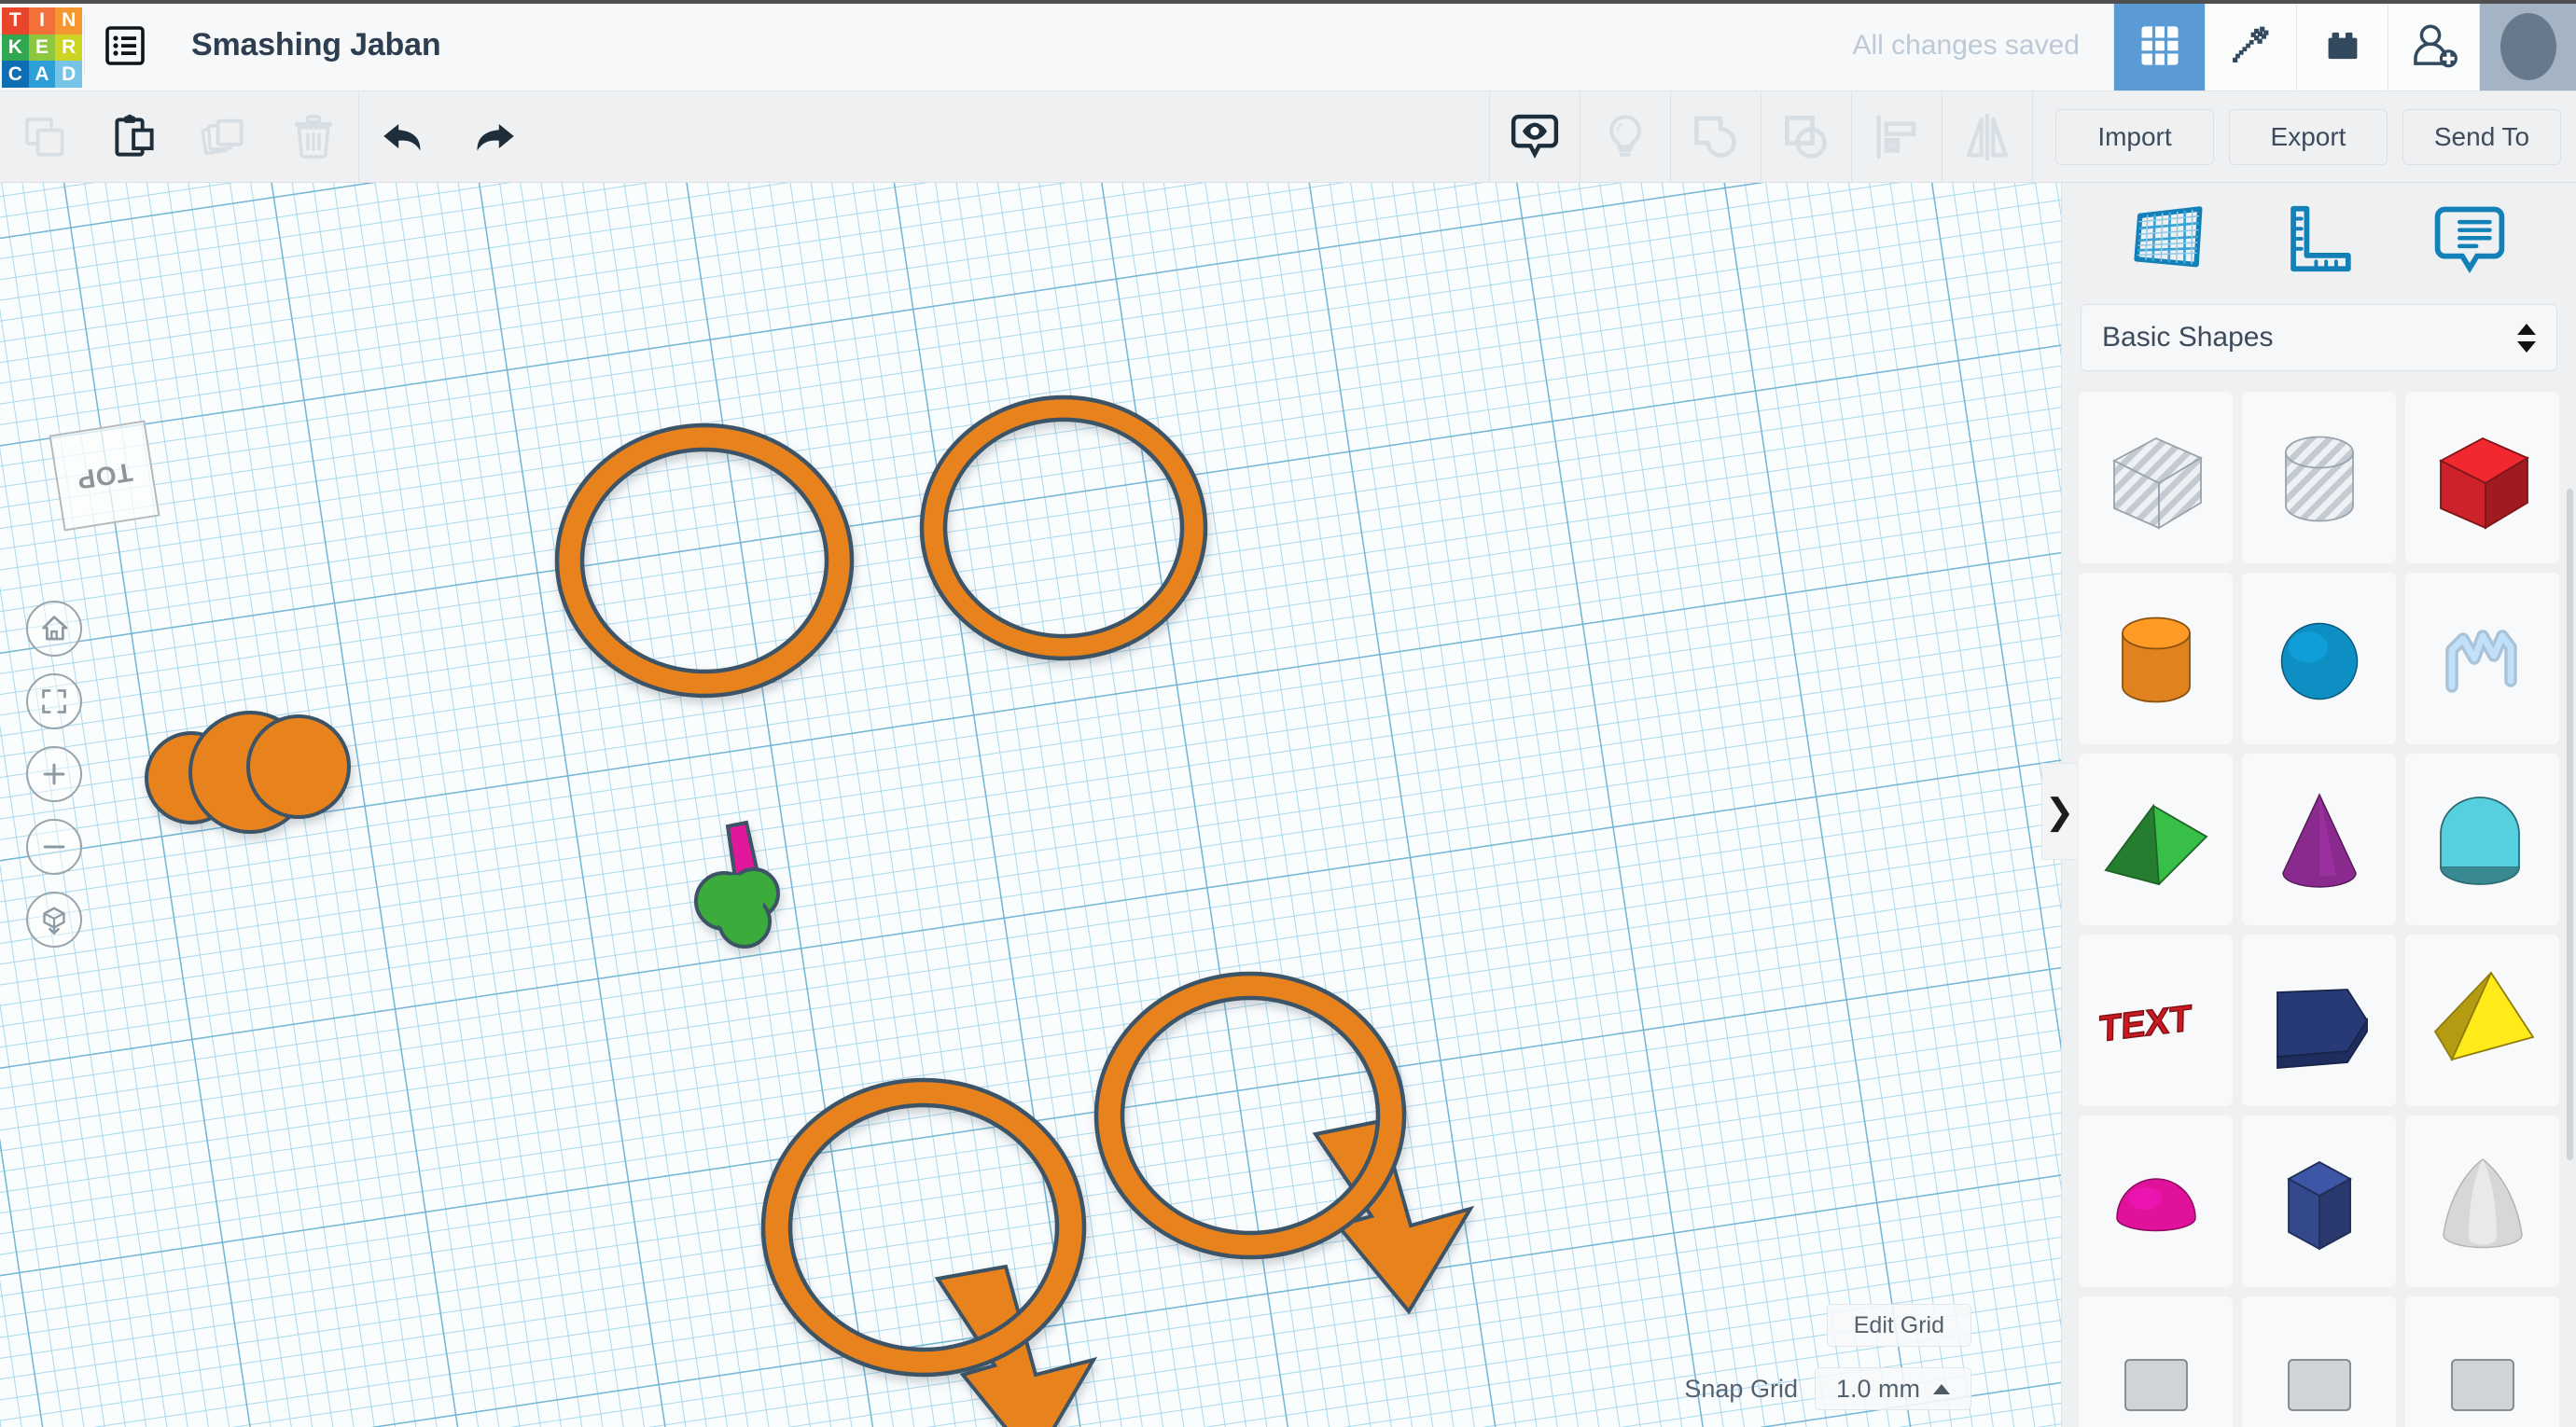 Image resolution: width=2576 pixels, height=1427 pixels. I want to click on torus-ring-with-arrow-bottom, so click(929, 1252).